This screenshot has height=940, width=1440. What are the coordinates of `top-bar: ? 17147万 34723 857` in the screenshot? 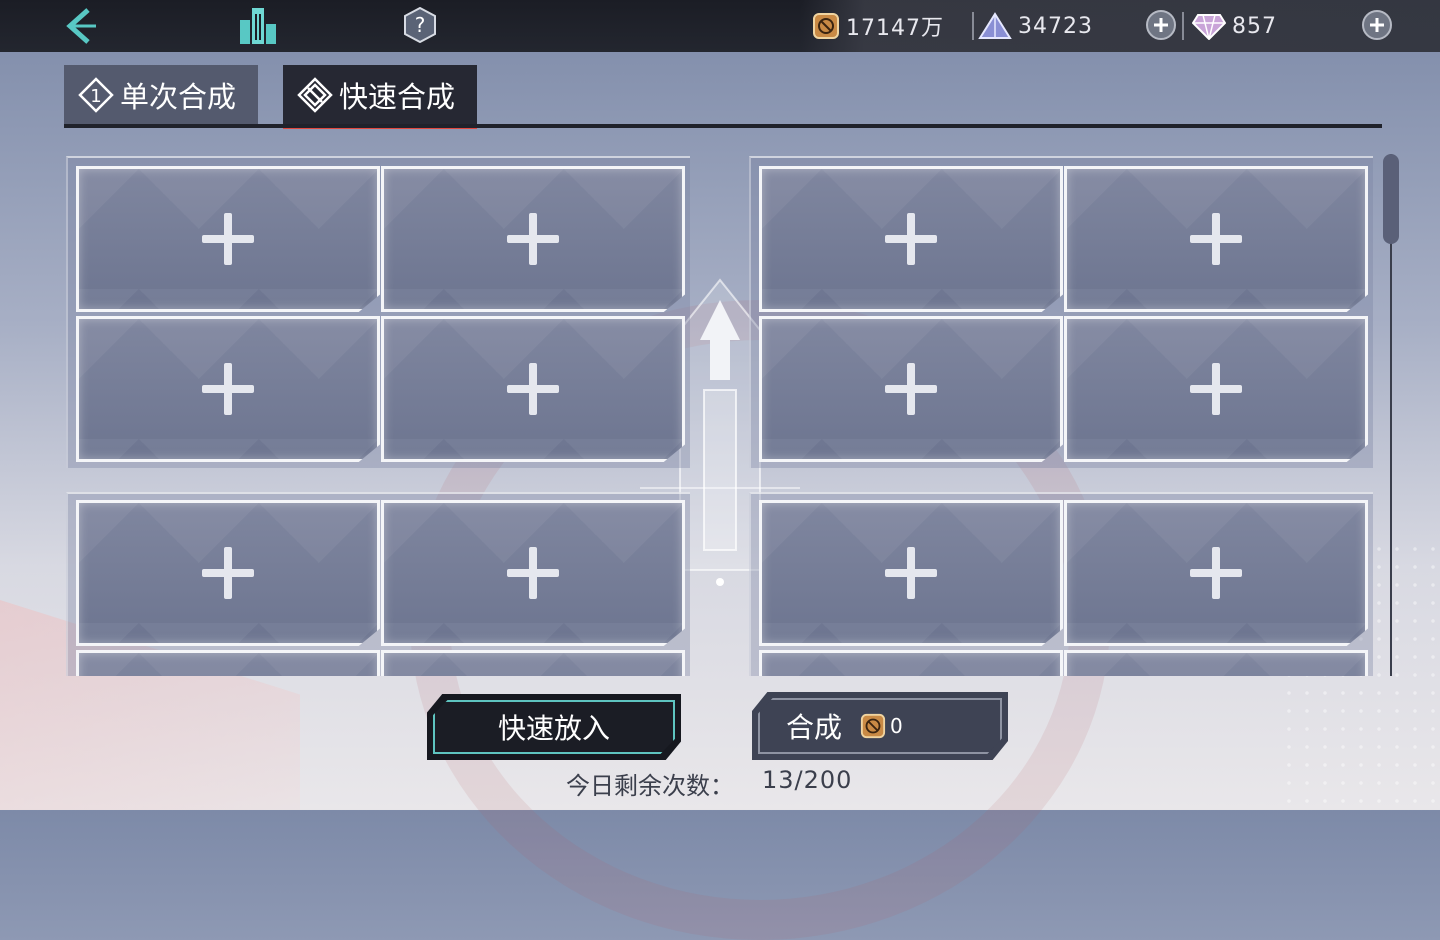 It's located at (720, 26).